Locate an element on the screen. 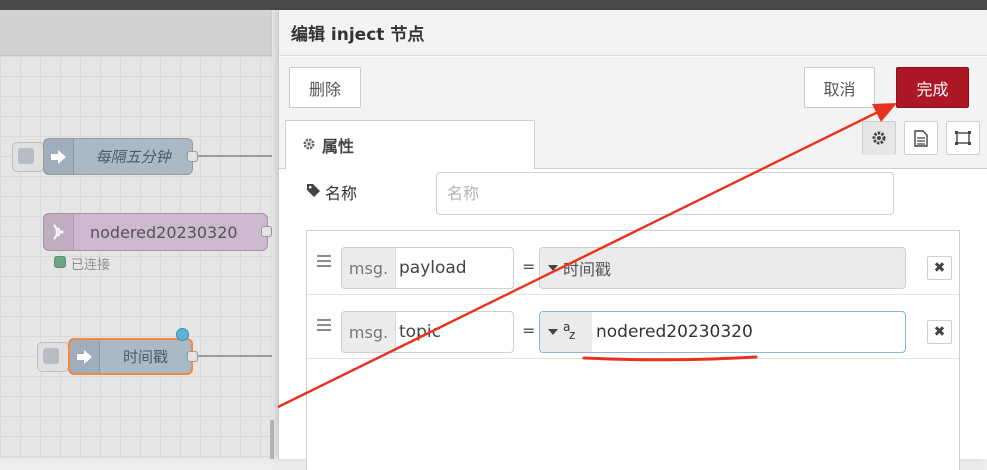  node-label: 每隔五分钟 is located at coordinates (133, 157).